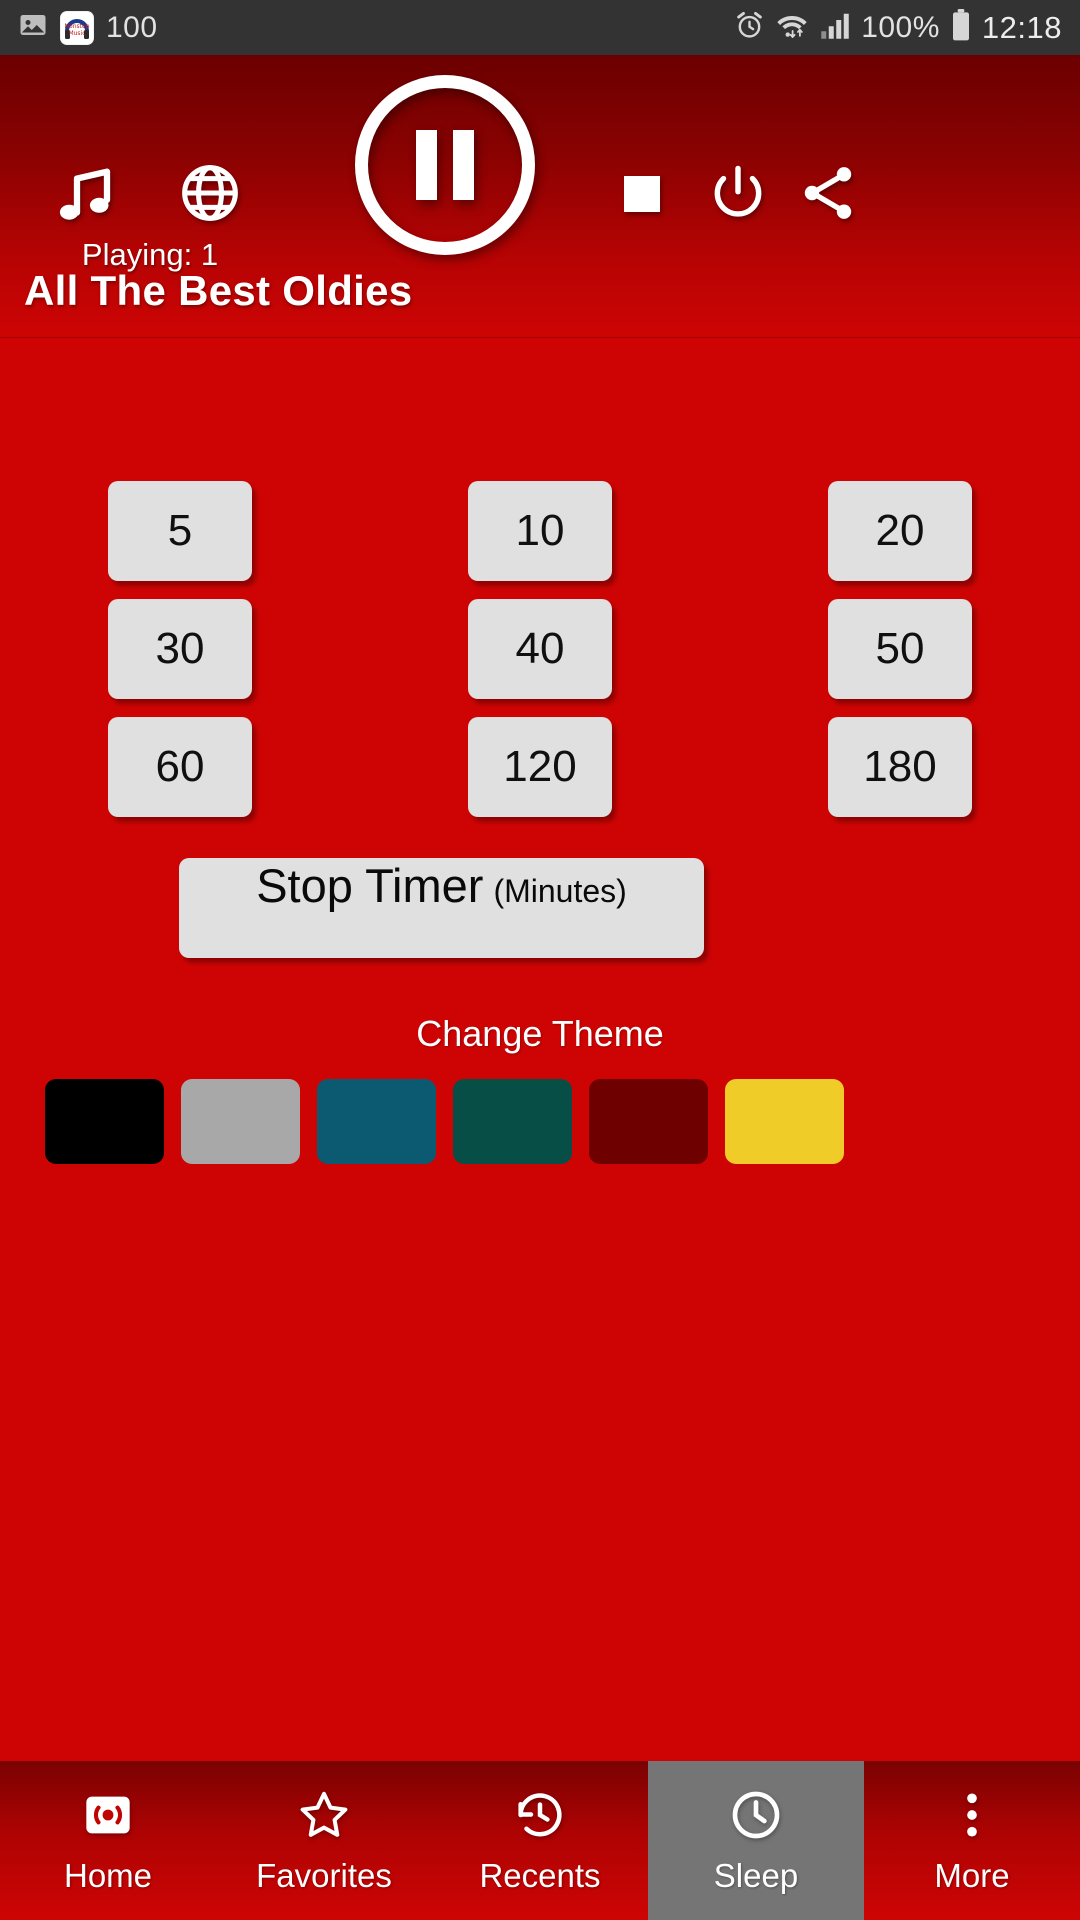 This screenshot has width=1080, height=1920. What do you see at coordinates (180, 767) in the screenshot?
I see `timer-button-60: 60` at bounding box center [180, 767].